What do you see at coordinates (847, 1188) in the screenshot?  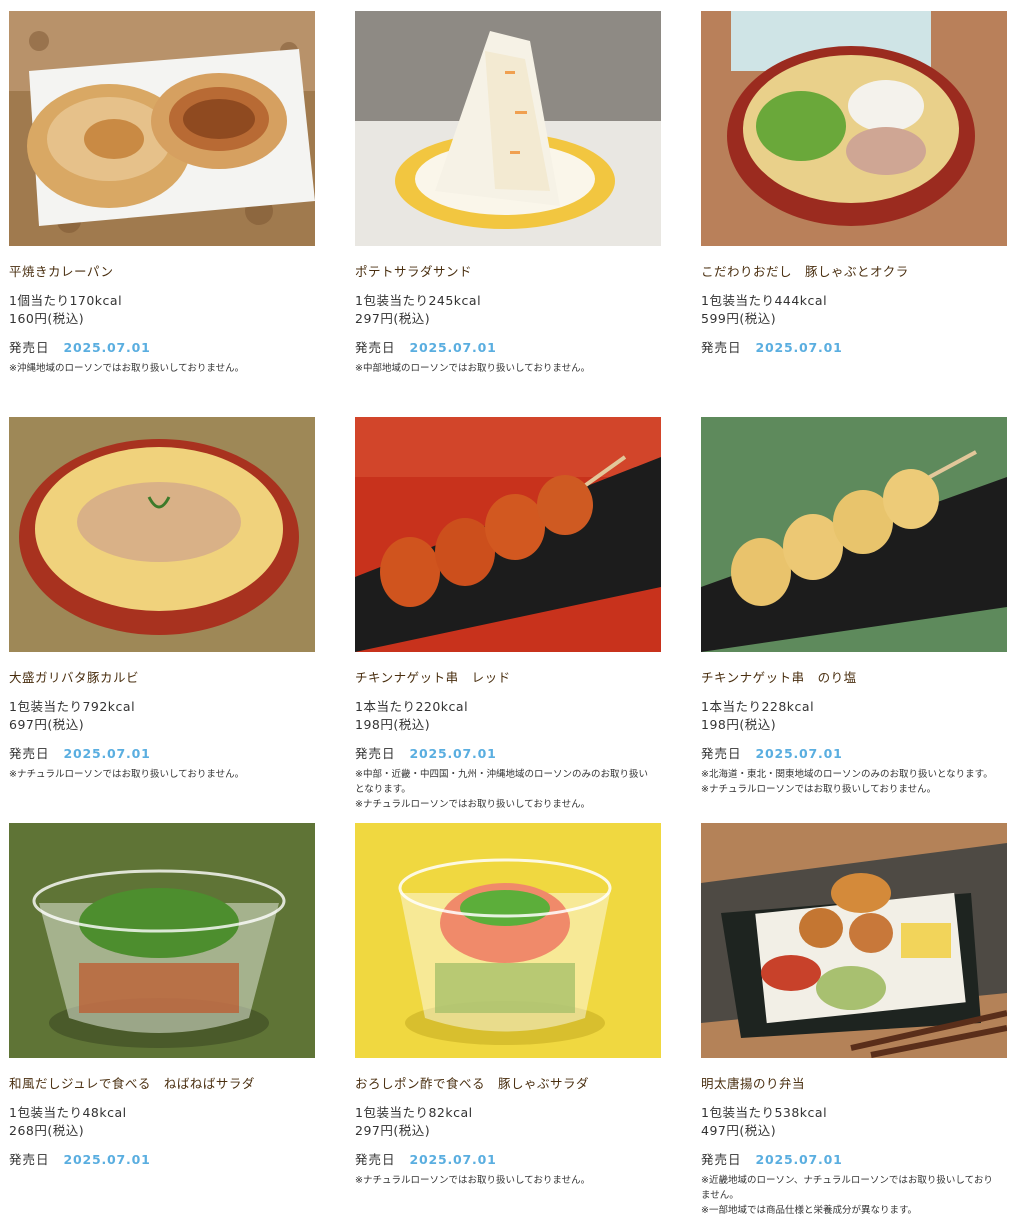 I see `note-line: ※近畿地域のローソン、ナチュラルローソンではお取り扱いしておりません。` at bounding box center [847, 1188].